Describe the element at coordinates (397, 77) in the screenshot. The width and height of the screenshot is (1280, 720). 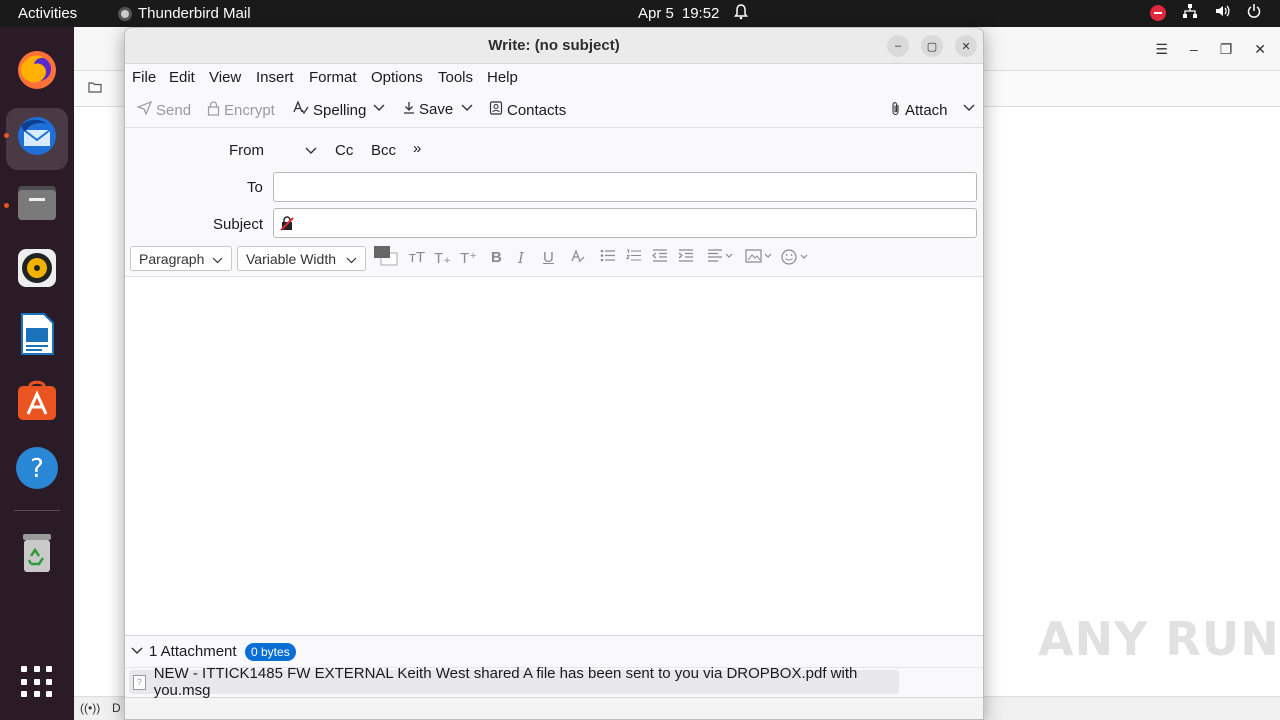
I see `menu-options: Options` at that location.